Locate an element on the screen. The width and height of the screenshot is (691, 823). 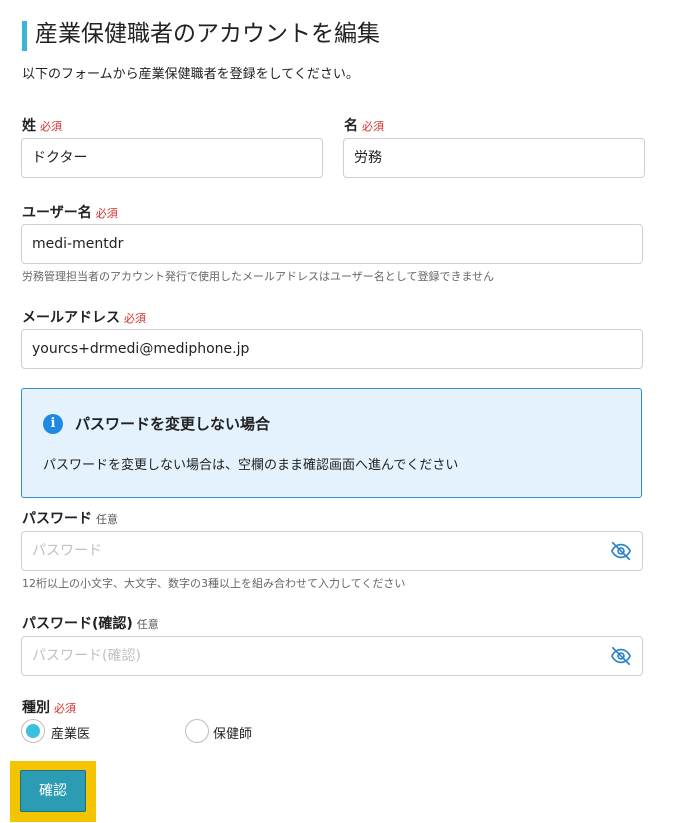
first-name-label-text: 名 is located at coordinates (351, 126).